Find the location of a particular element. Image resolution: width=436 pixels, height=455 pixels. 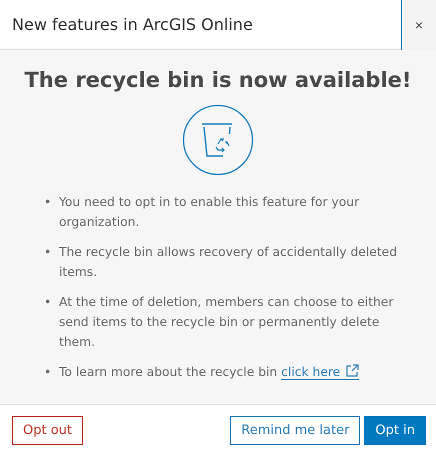

action-button: Remind me later is located at coordinates (295, 430).